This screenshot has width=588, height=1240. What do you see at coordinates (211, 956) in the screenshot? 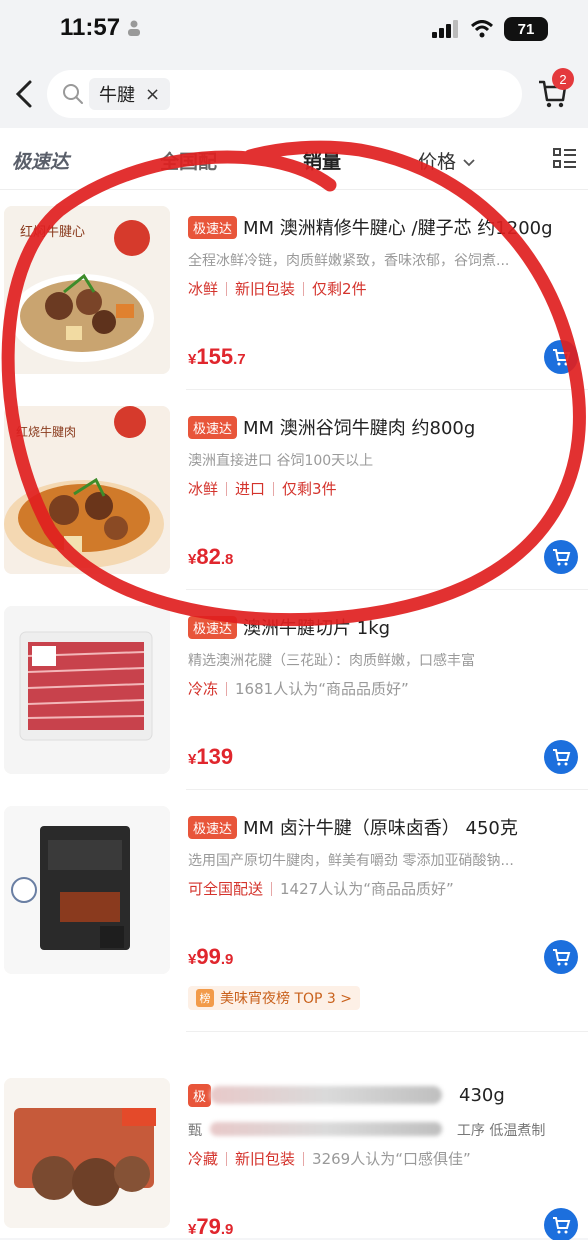
I see `product-price: ¥99.9` at bounding box center [211, 956].